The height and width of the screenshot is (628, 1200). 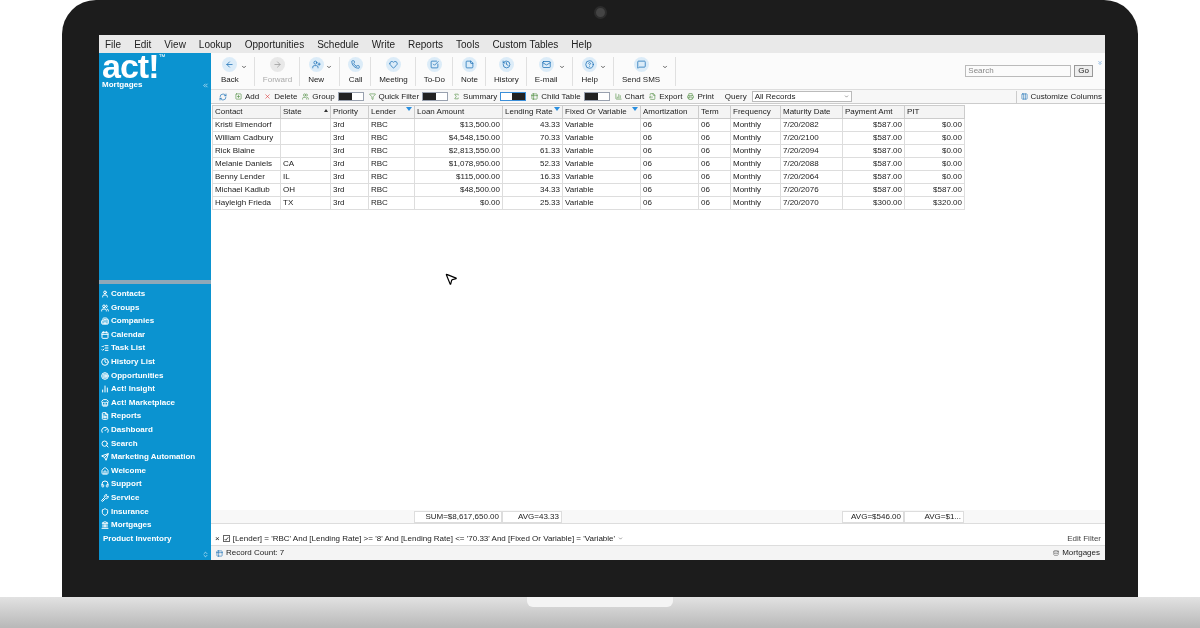 What do you see at coordinates (356, 64) in the screenshot?
I see `phone-icon` at bounding box center [356, 64].